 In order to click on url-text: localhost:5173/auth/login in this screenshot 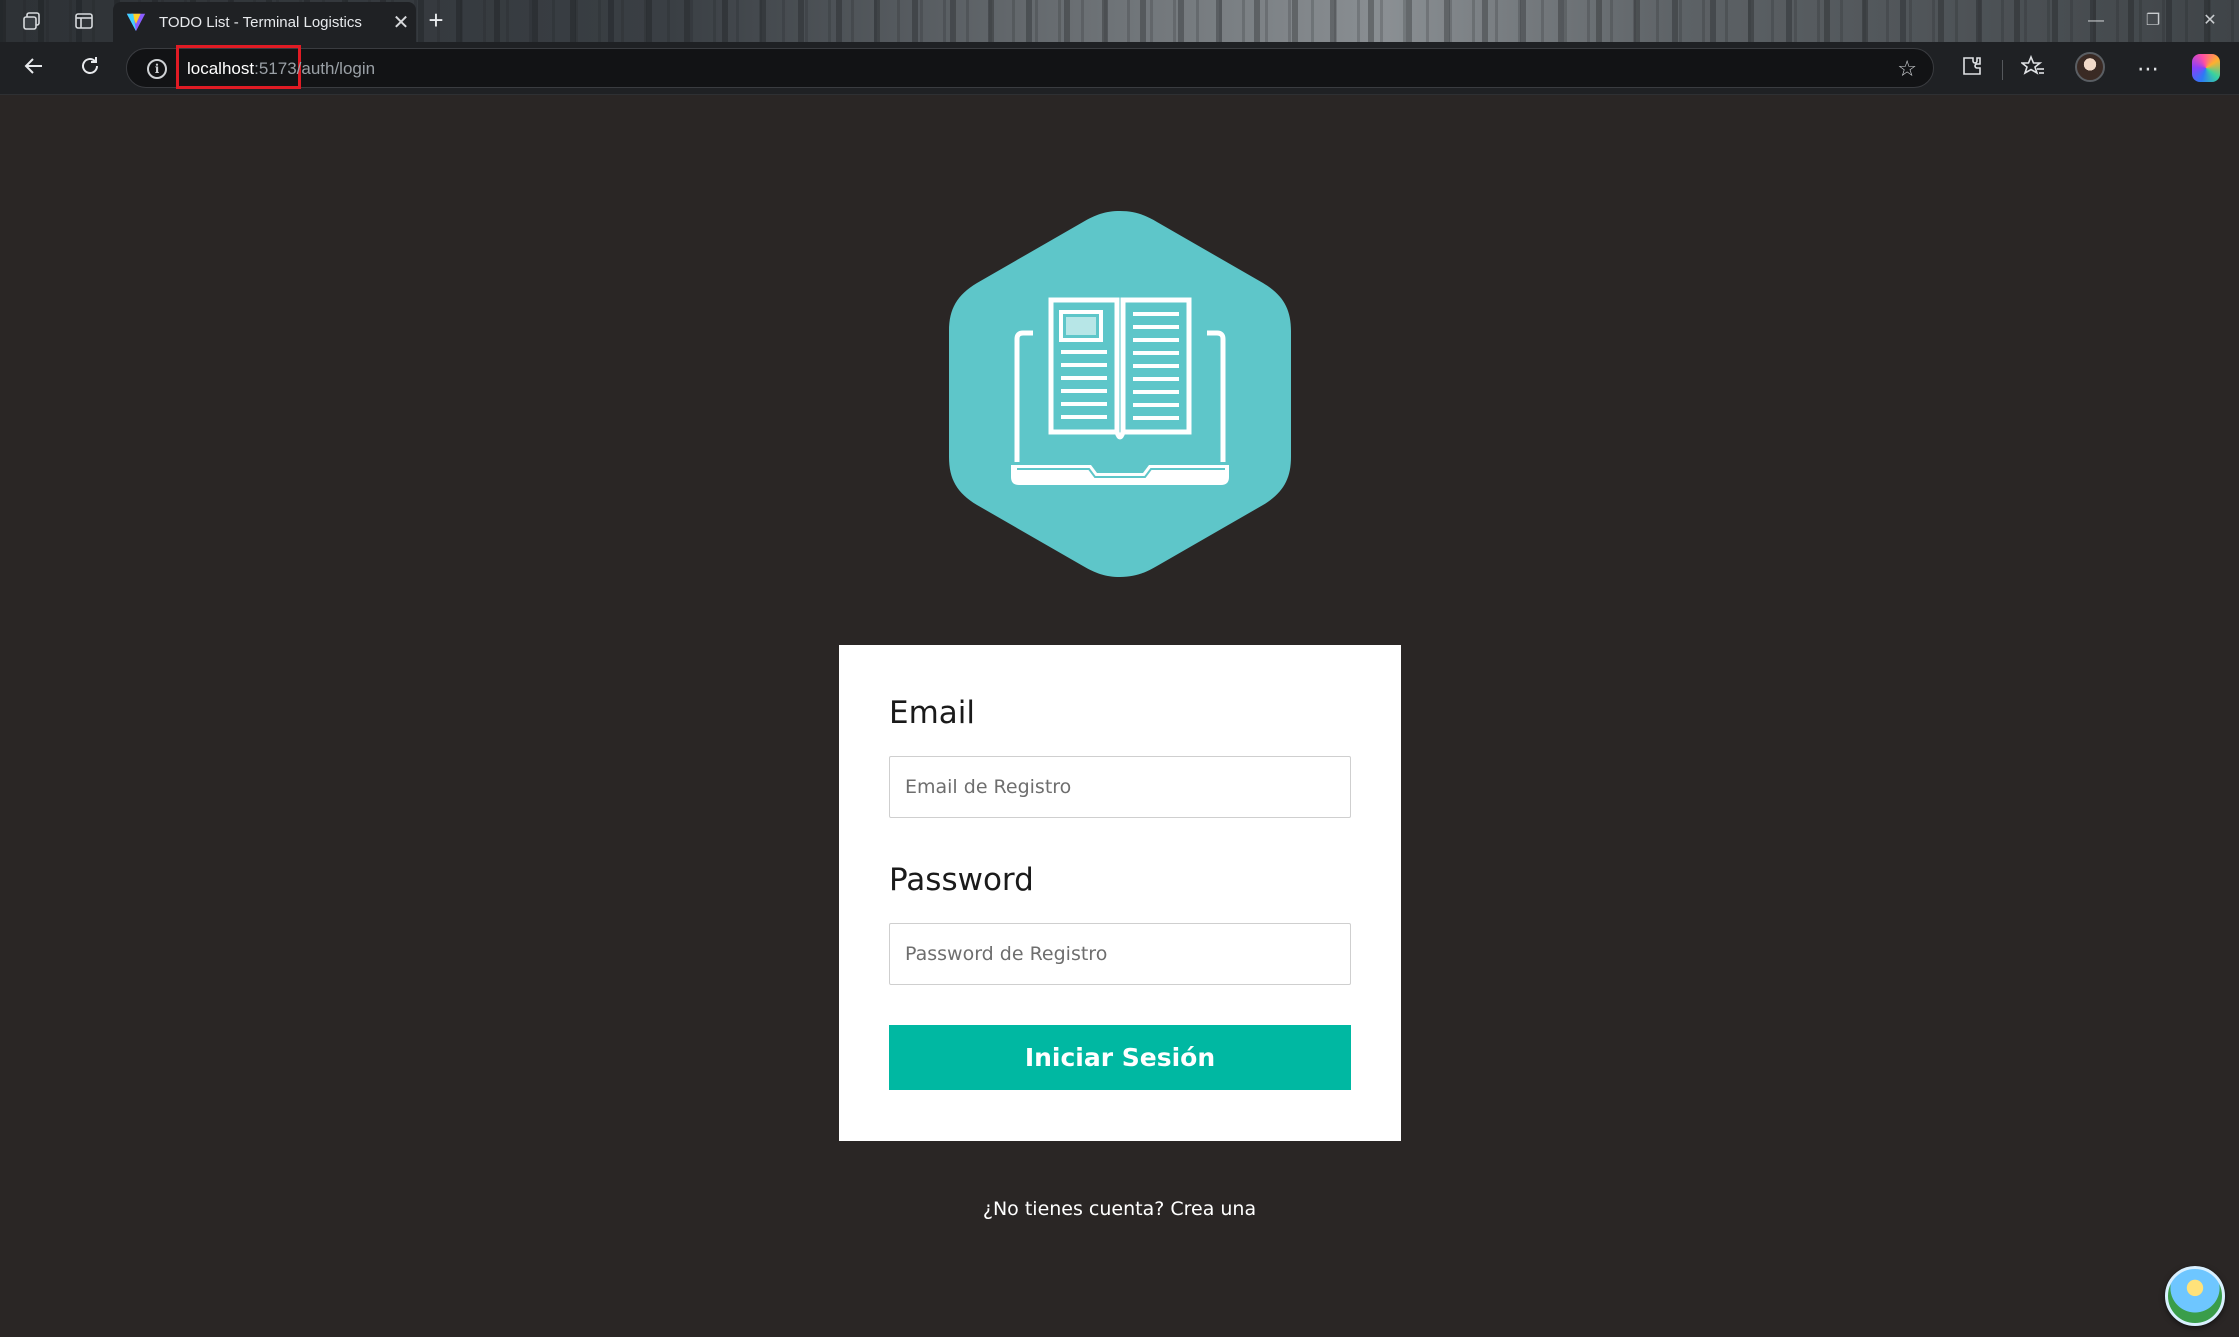, I will do `click(281, 69)`.